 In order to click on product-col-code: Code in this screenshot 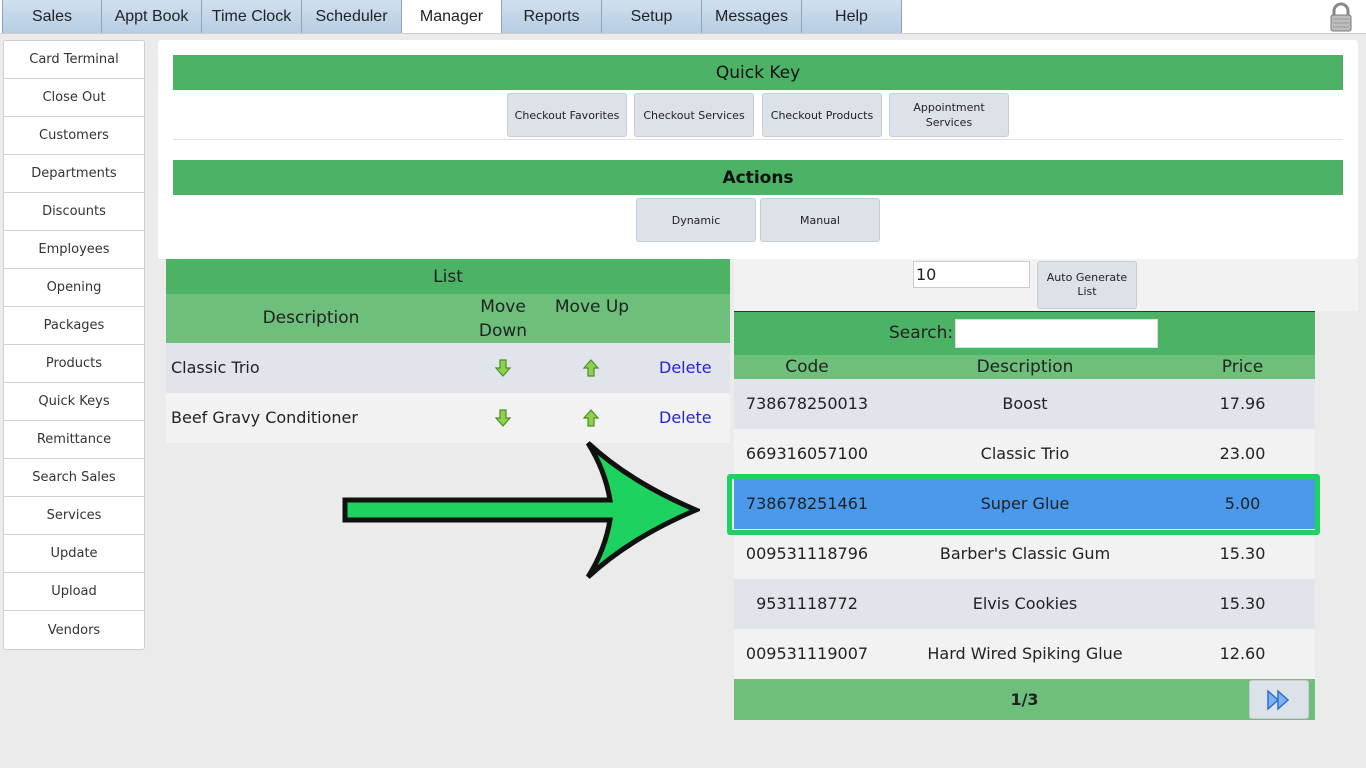, I will do `click(807, 367)`.